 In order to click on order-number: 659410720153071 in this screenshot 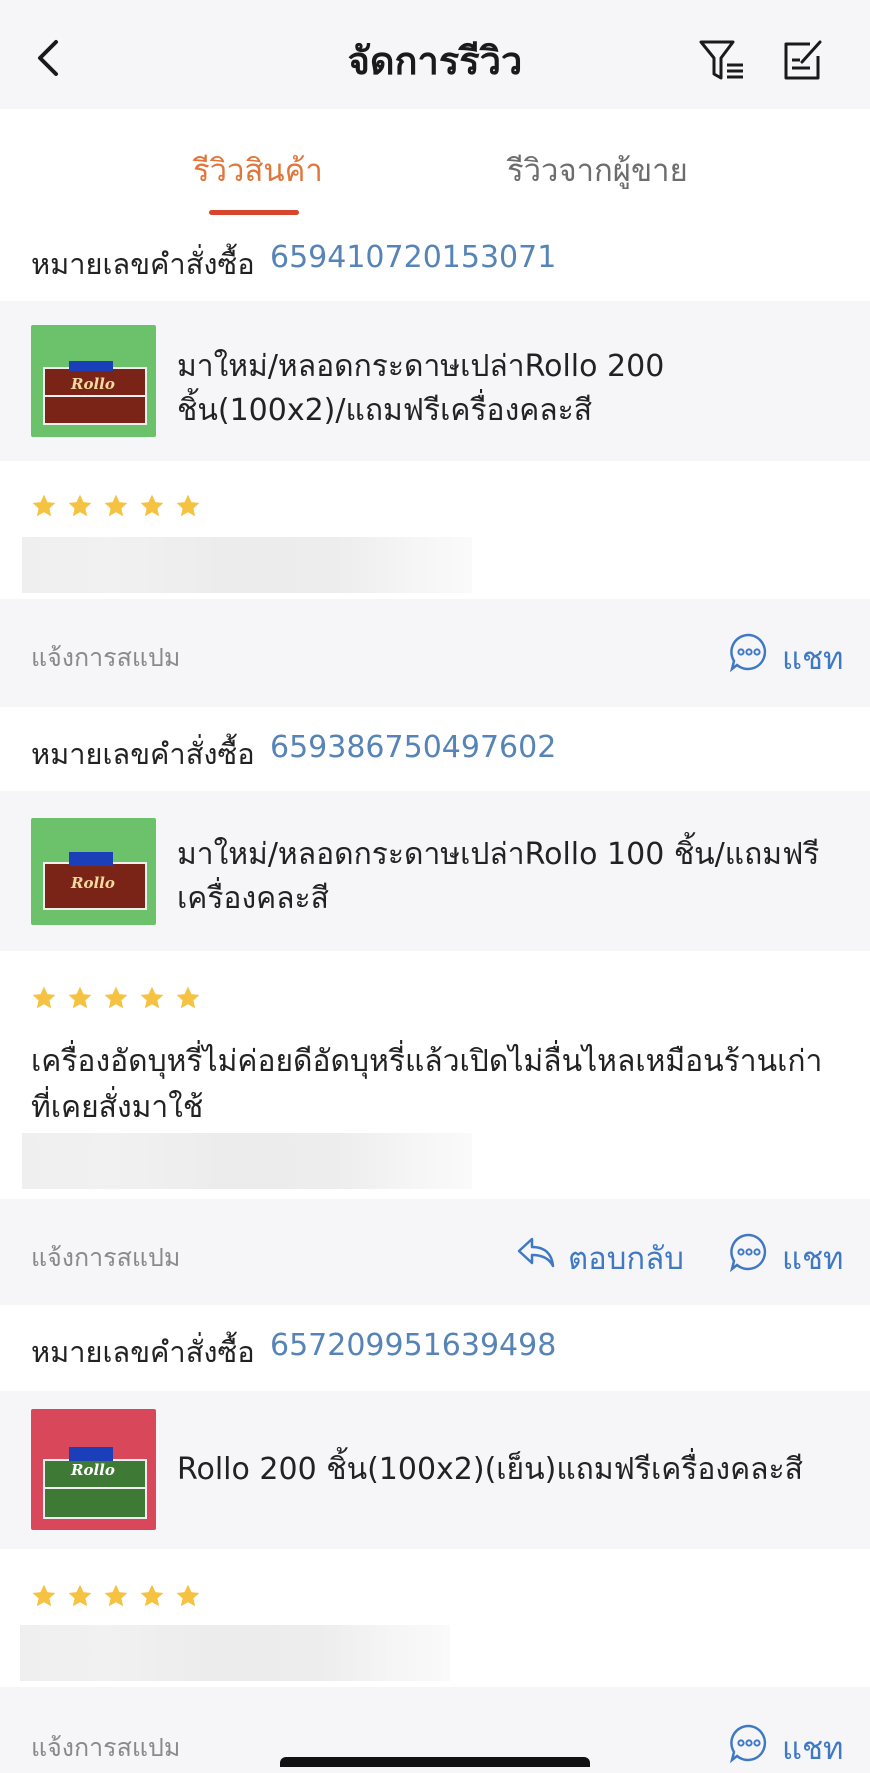, I will do `click(413, 257)`.